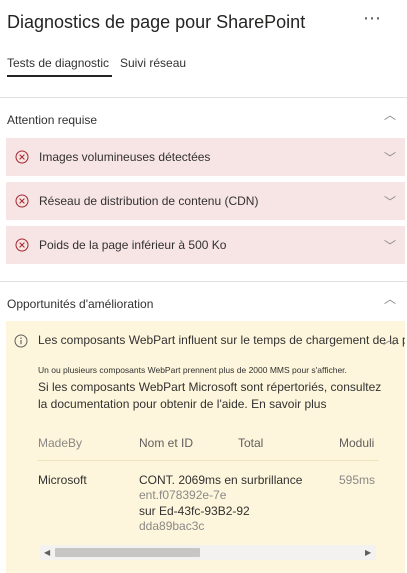 This screenshot has height=573, width=407. Describe the element at coordinates (208, 552) in the screenshot. I see `horizontal-scrollbar: ◀ ▶` at that location.